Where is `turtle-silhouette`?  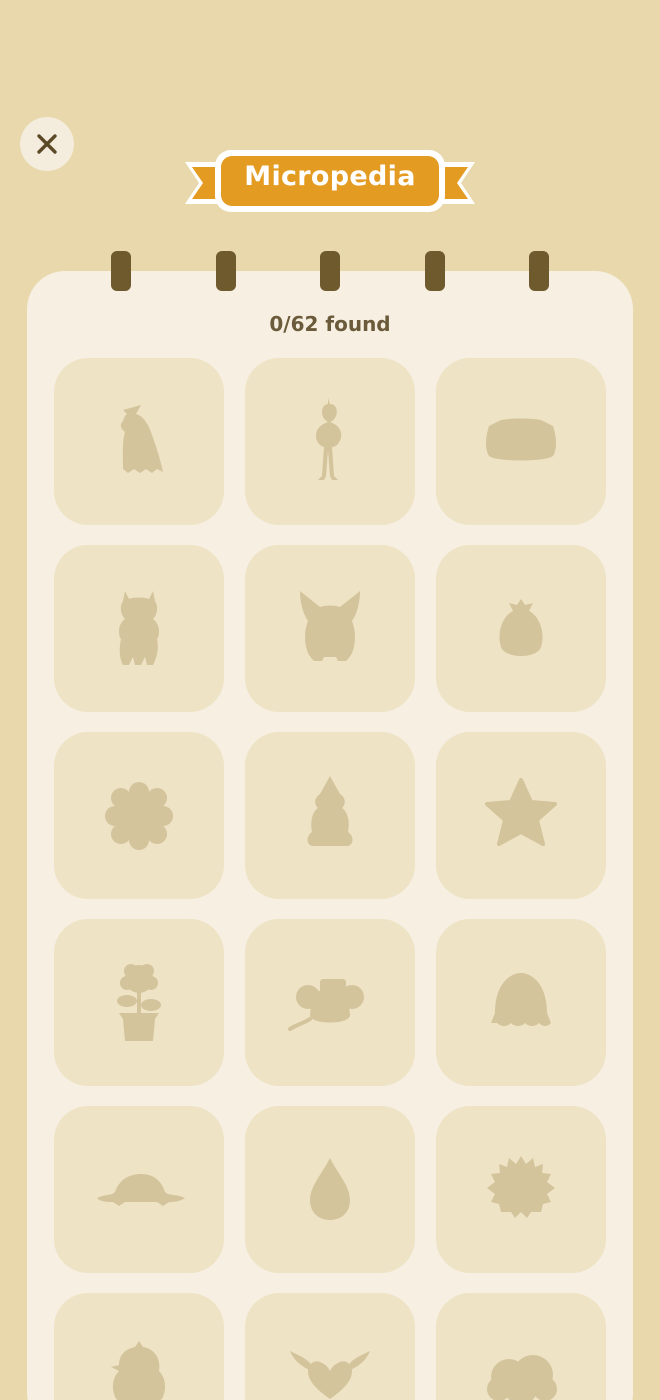 turtle-silhouette is located at coordinates (141, 1189).